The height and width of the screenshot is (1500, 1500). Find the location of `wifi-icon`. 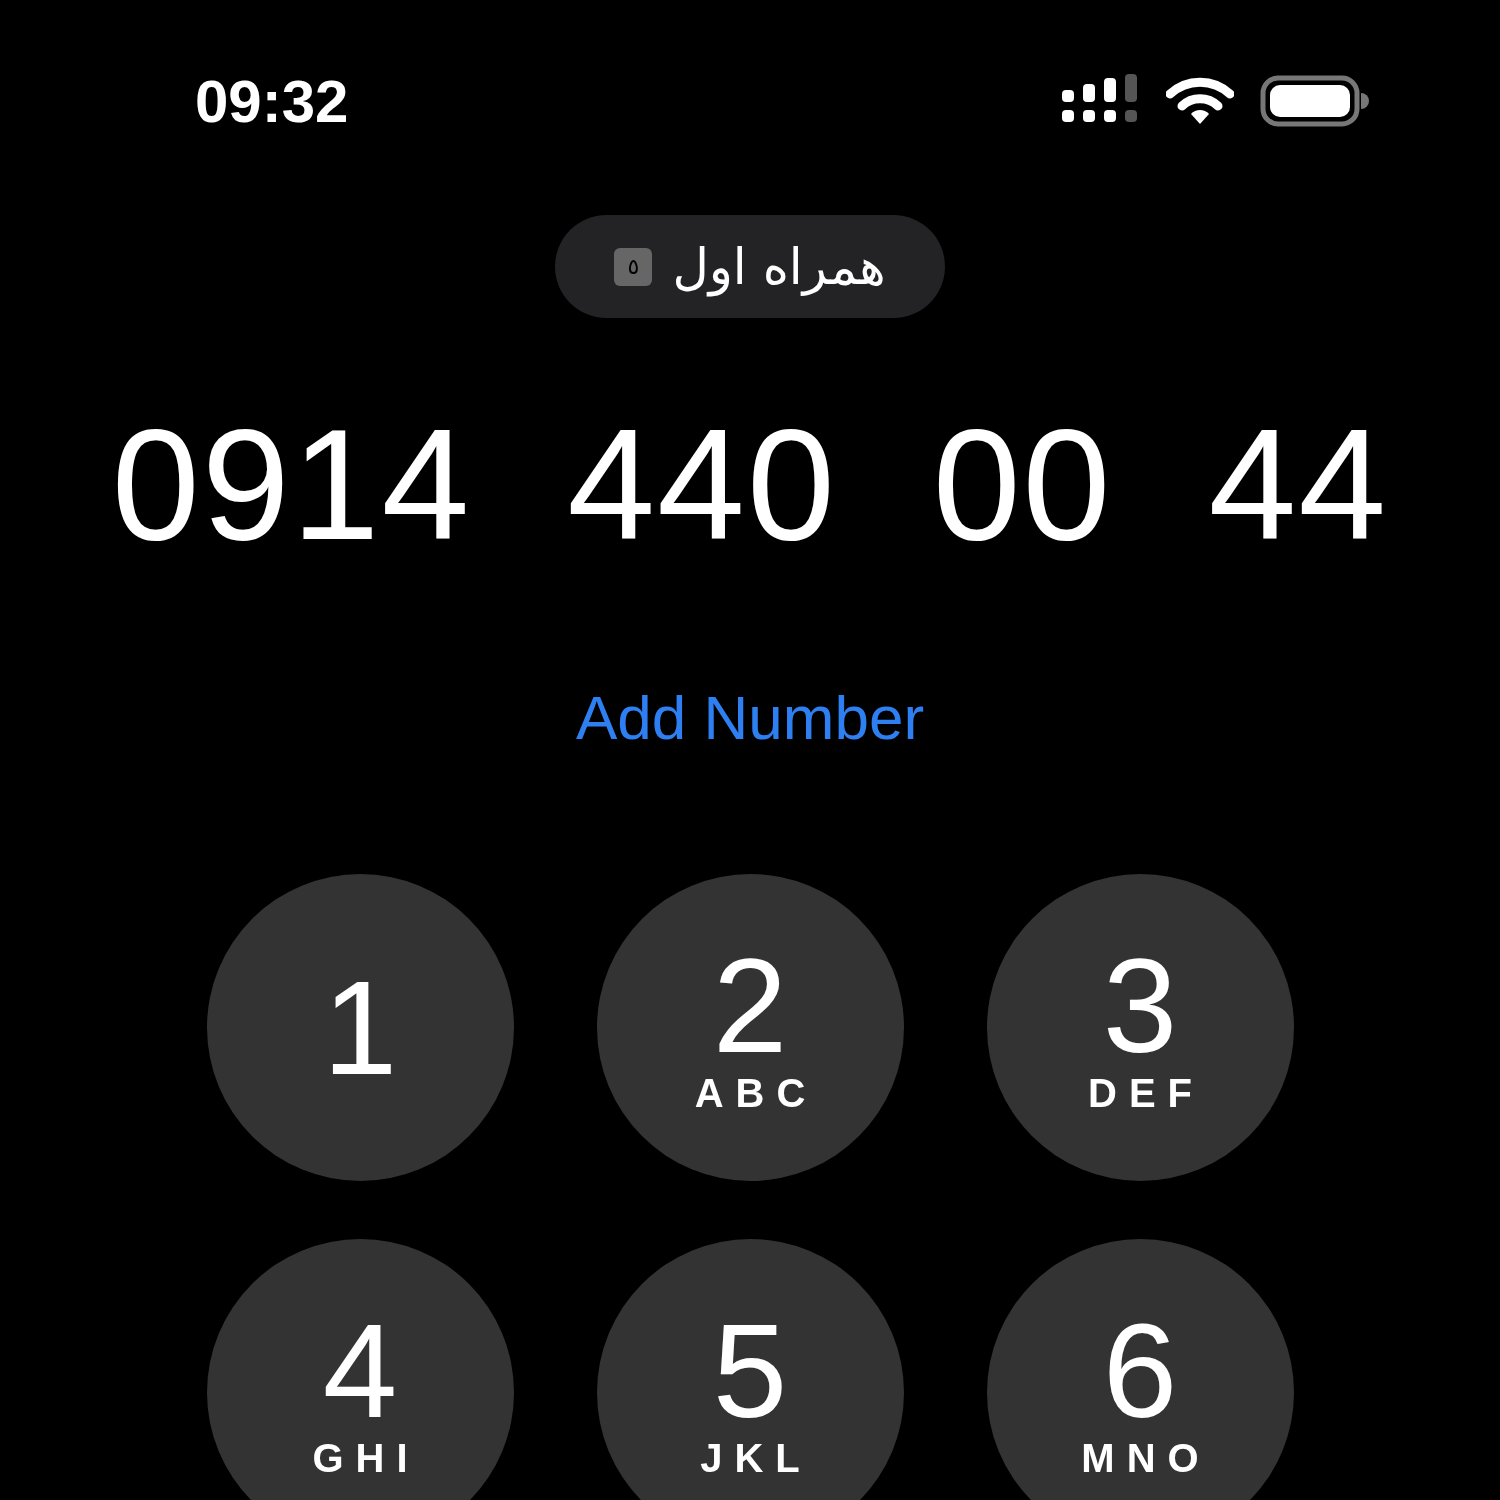

wifi-icon is located at coordinates (1200, 101).